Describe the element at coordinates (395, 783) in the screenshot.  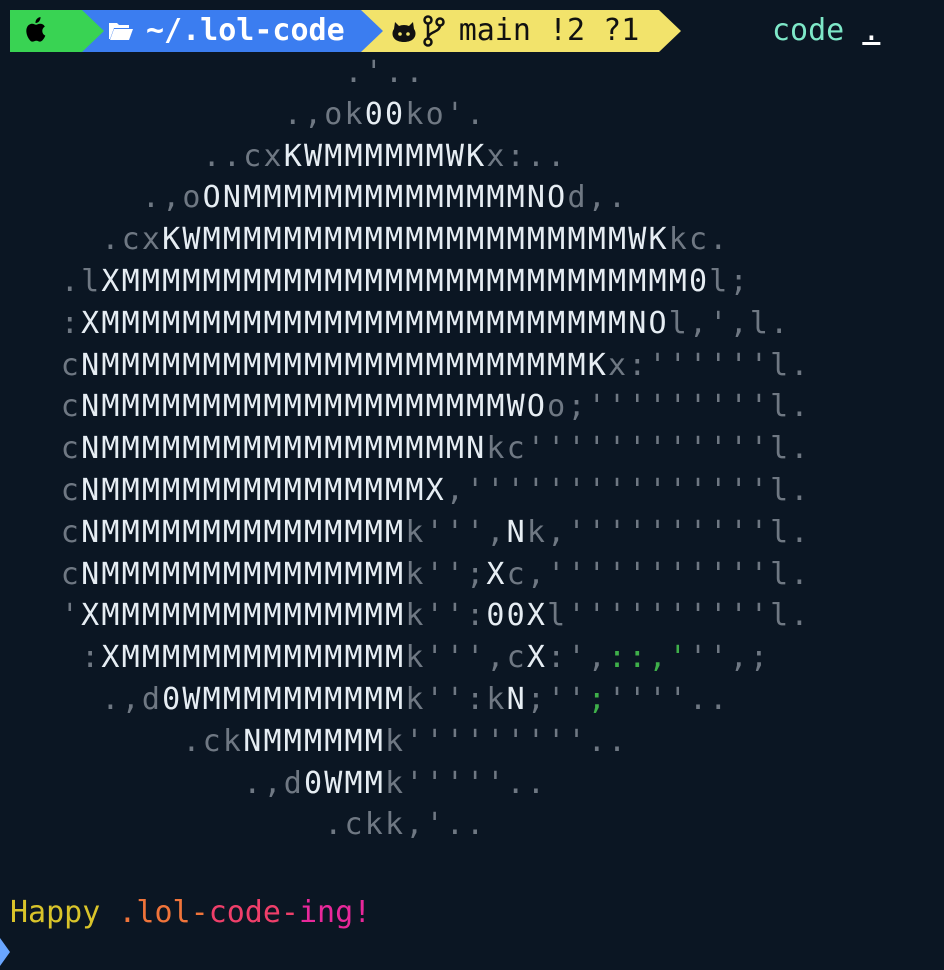
I see `ascii-art-line: .,d0WMMk'''''..` at that location.